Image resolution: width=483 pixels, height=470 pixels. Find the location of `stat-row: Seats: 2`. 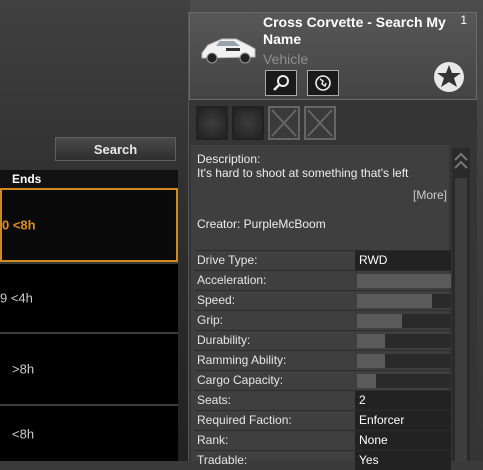

stat-row: Seats: 2 is located at coordinates (323, 400).